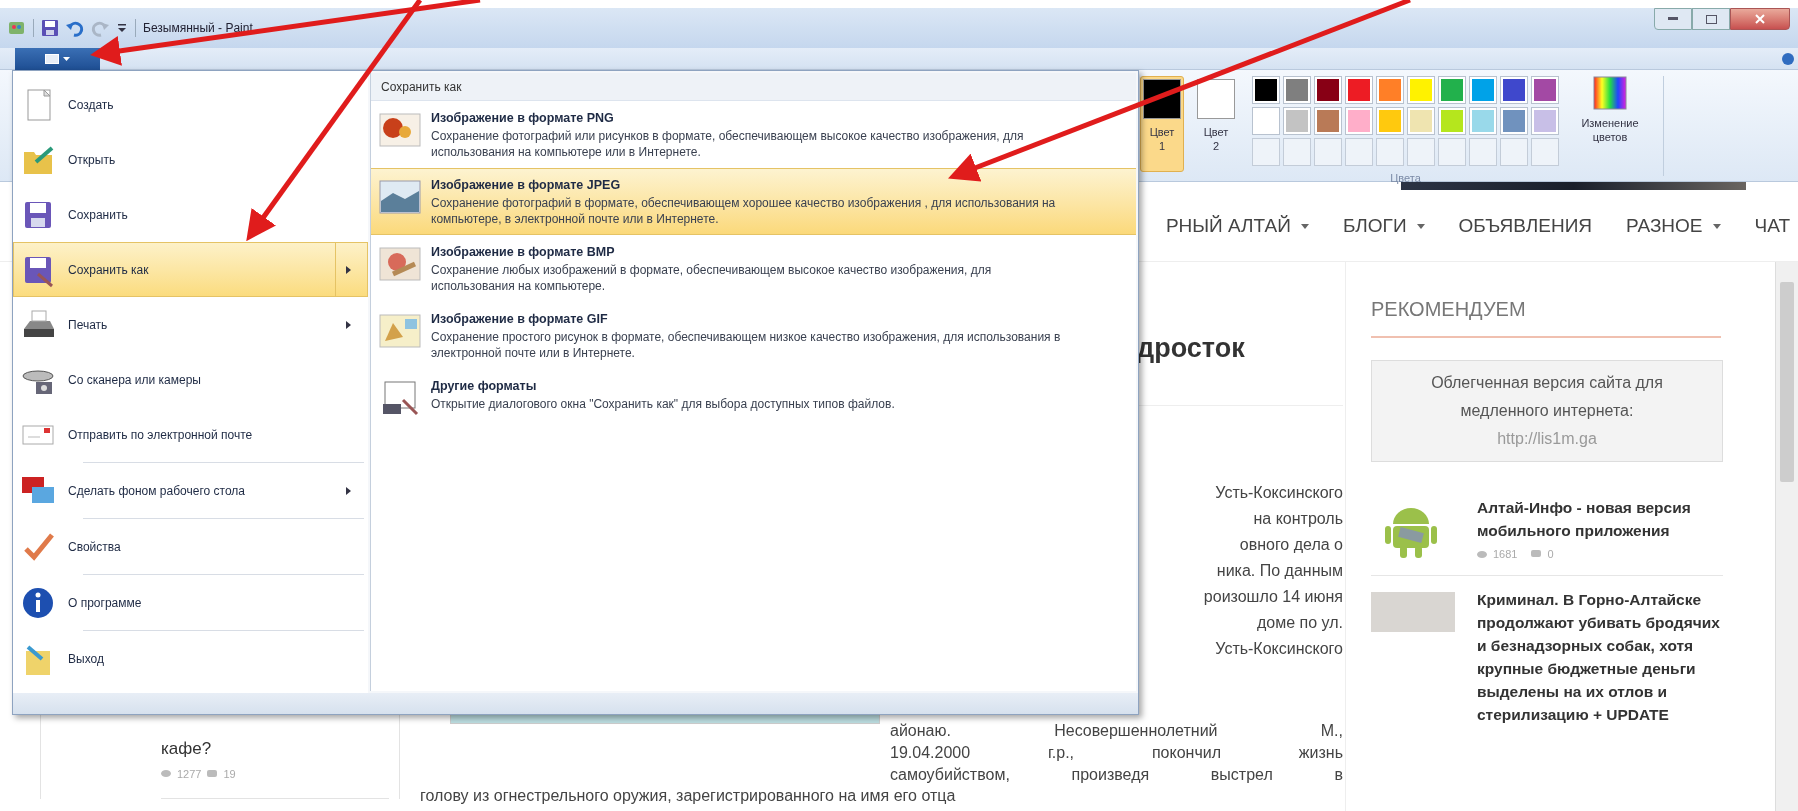 This screenshot has width=1798, height=811. Describe the element at coordinates (198, 28) in the screenshot. I see `window-title: Безымянный - Paint` at that location.